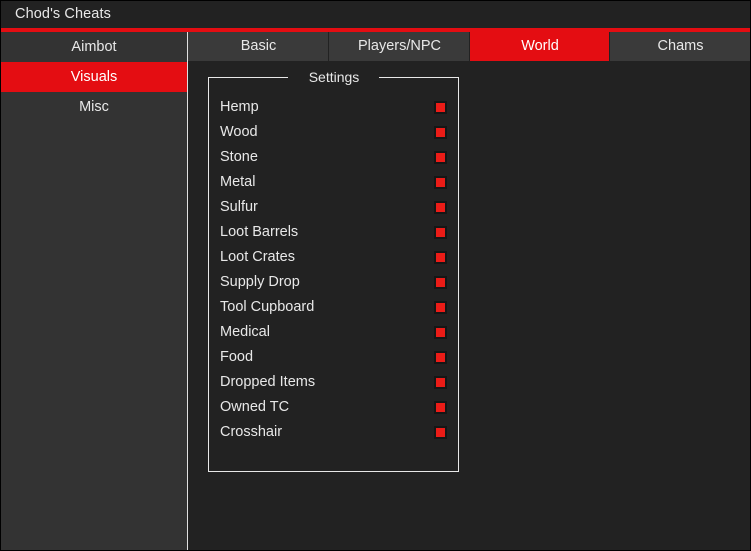 Image resolution: width=751 pixels, height=551 pixels. What do you see at coordinates (333, 382) in the screenshot?
I see `setting-row-dropped-items: Dropped Items` at bounding box center [333, 382].